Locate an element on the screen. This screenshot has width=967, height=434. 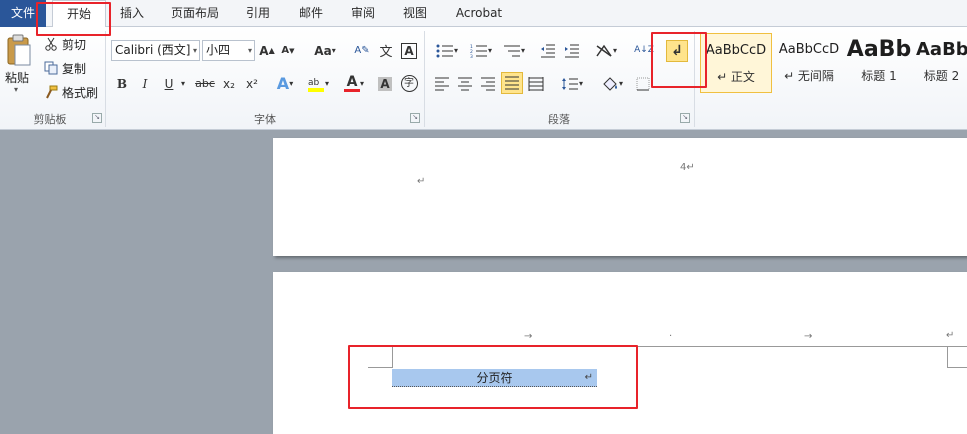
sort-button: A↓Z is located at coordinates (644, 50).